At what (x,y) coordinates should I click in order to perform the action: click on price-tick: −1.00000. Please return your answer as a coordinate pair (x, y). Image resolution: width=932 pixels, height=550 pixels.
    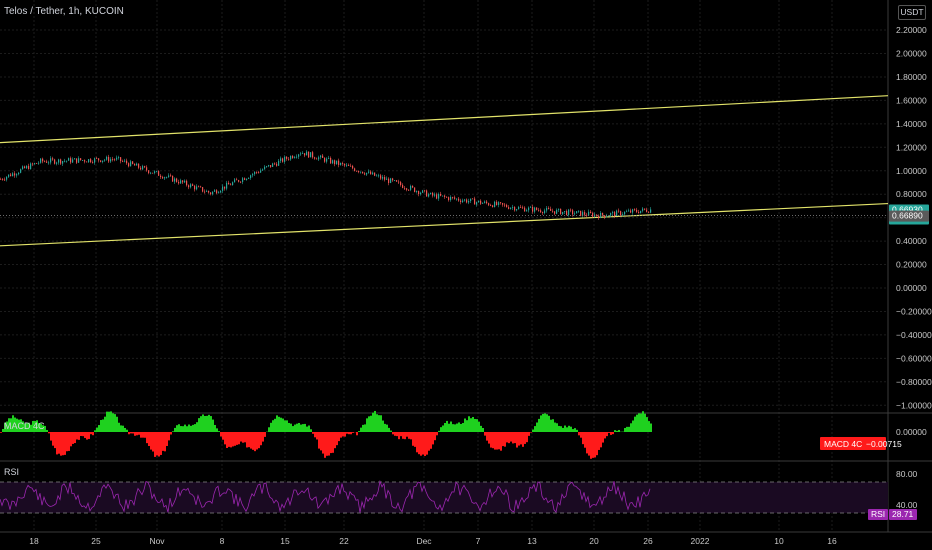
    Looking at the image, I should click on (914, 405).